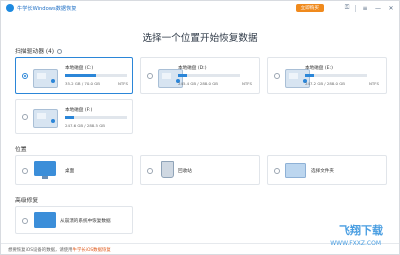  I want to click on key-icon: ⚿, so click(347, 8).